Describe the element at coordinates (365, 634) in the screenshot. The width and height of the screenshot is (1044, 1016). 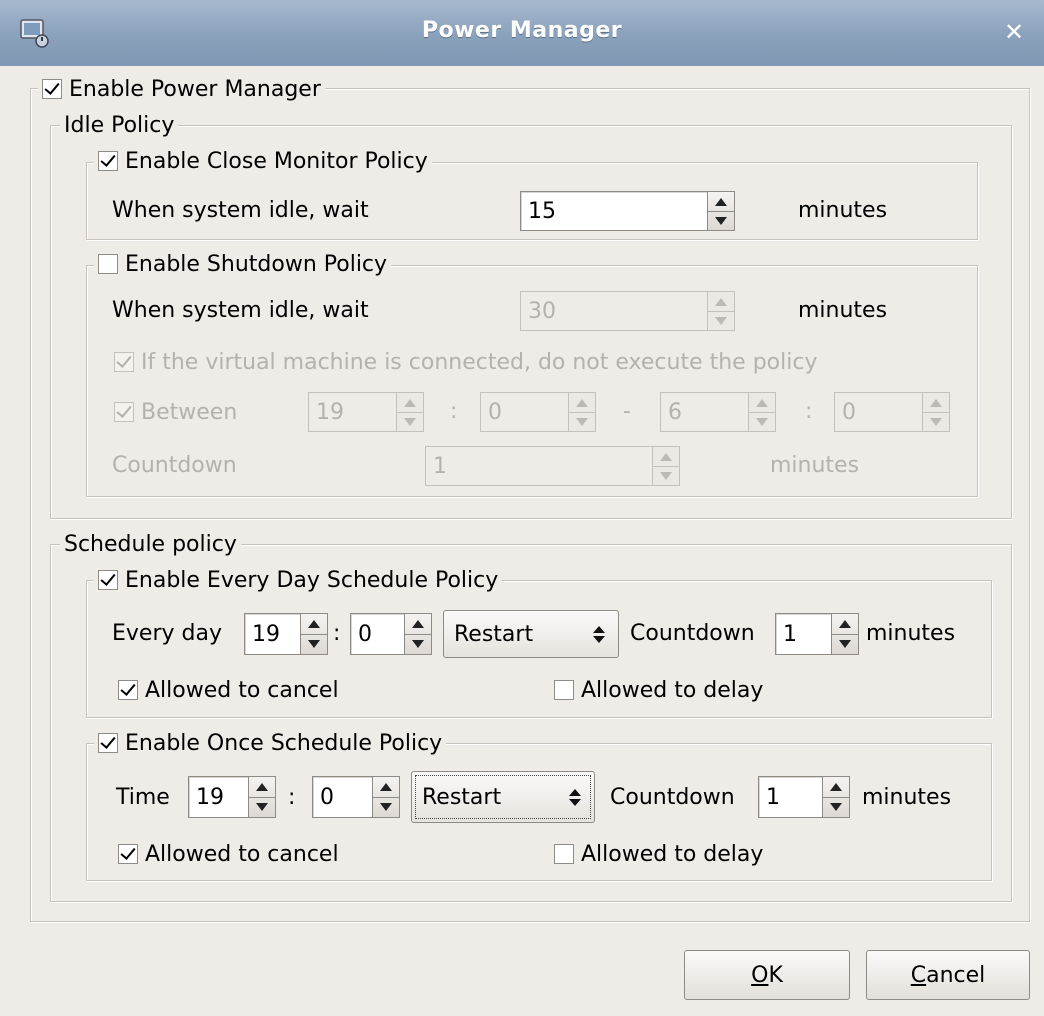
I see `every-day-minute-value: 0` at that location.